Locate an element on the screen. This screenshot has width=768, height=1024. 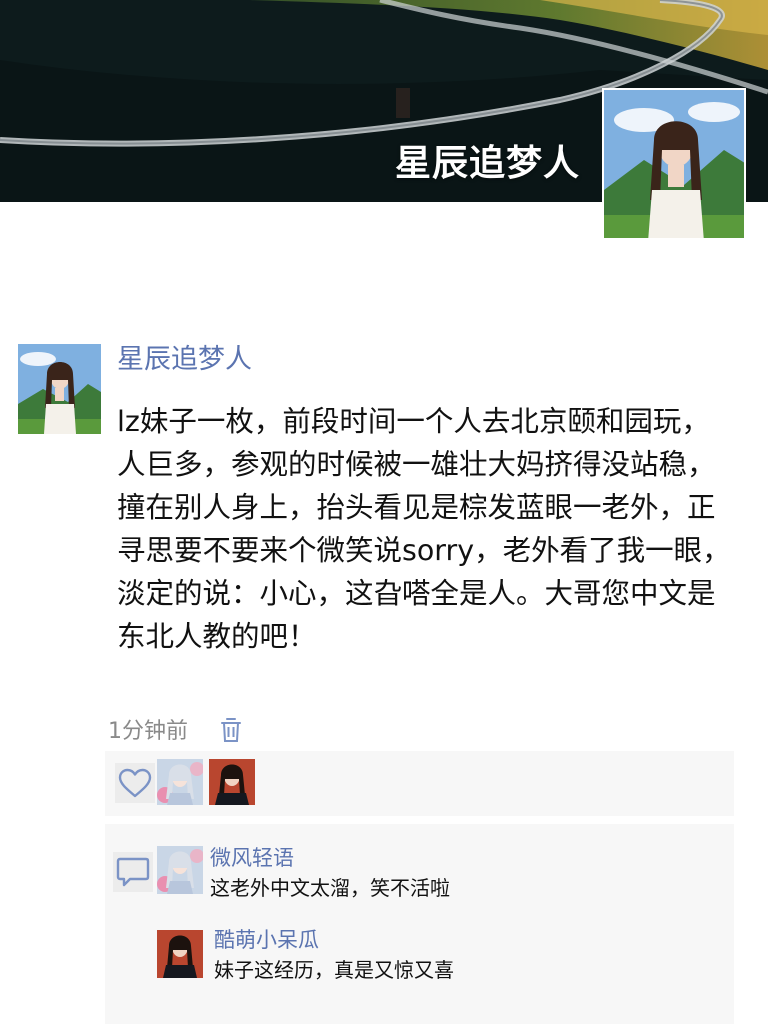
comment-author: 微风轻语 is located at coordinates (252, 858).